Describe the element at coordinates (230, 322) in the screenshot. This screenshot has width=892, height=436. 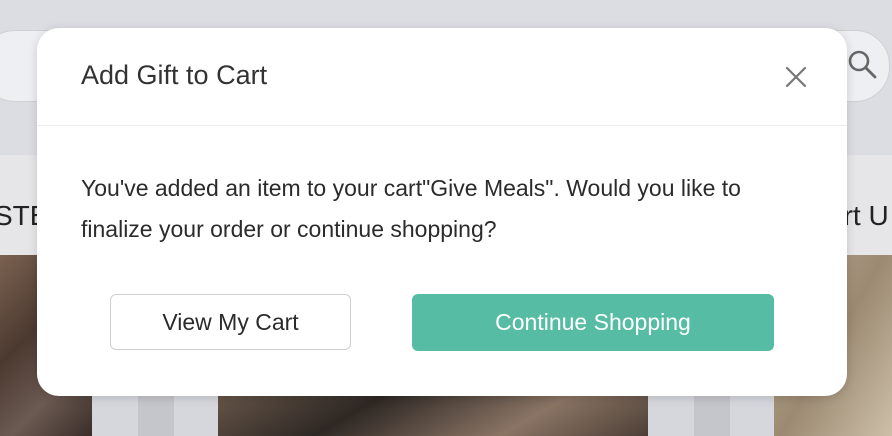
I see `view-cart-button: View My Cart` at that location.